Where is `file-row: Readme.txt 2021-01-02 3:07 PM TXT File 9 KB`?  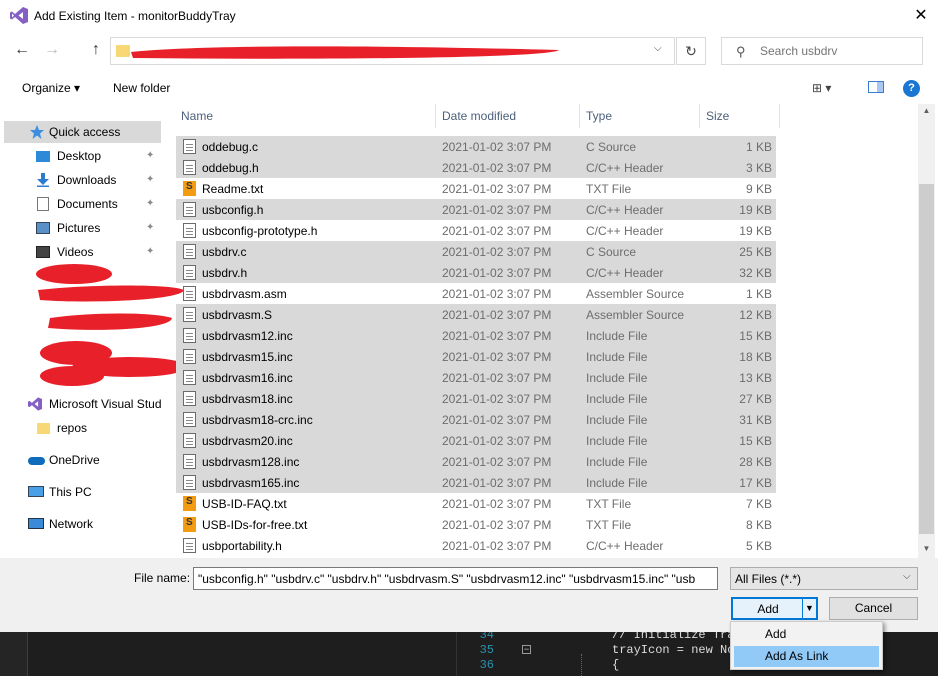
file-row: Readme.txt 2021-01-02 3:07 PM TXT File 9 KB is located at coordinates (476, 188).